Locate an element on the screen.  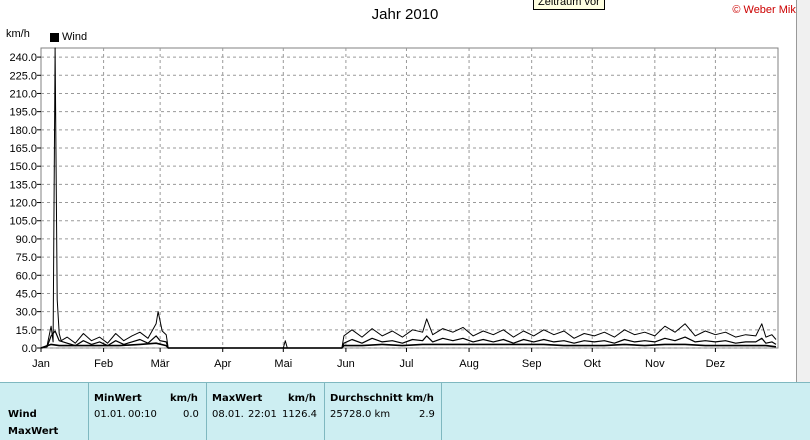
x-tick-label: Dez is located at coordinates (716, 364).